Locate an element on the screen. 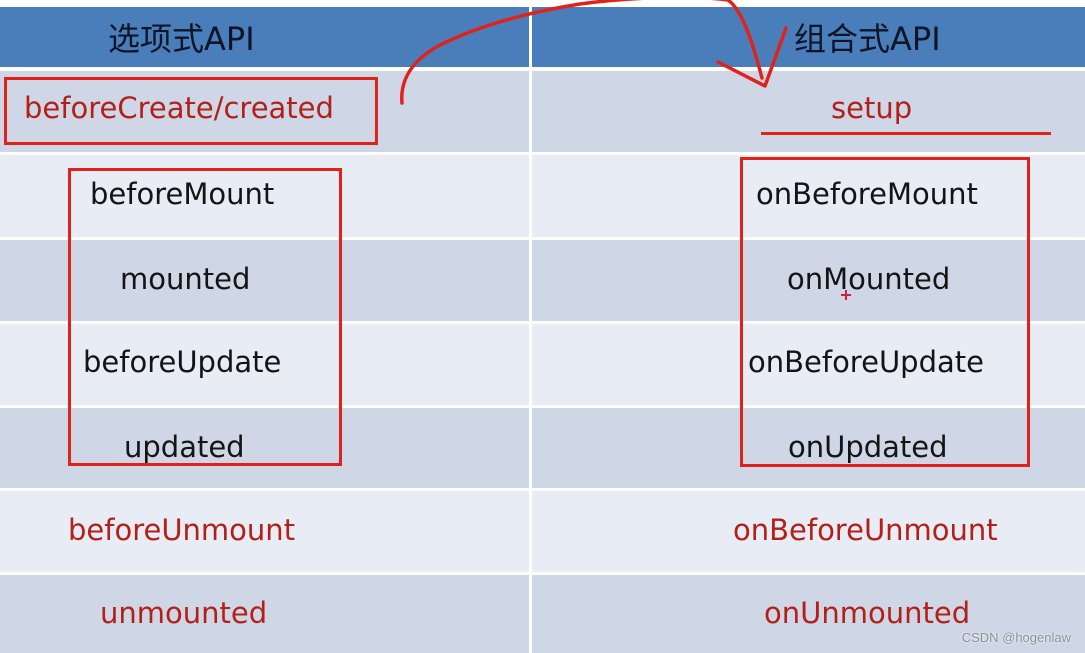 The height and width of the screenshot is (653, 1085). table-row: mounted onMounted is located at coordinates (542, 280).